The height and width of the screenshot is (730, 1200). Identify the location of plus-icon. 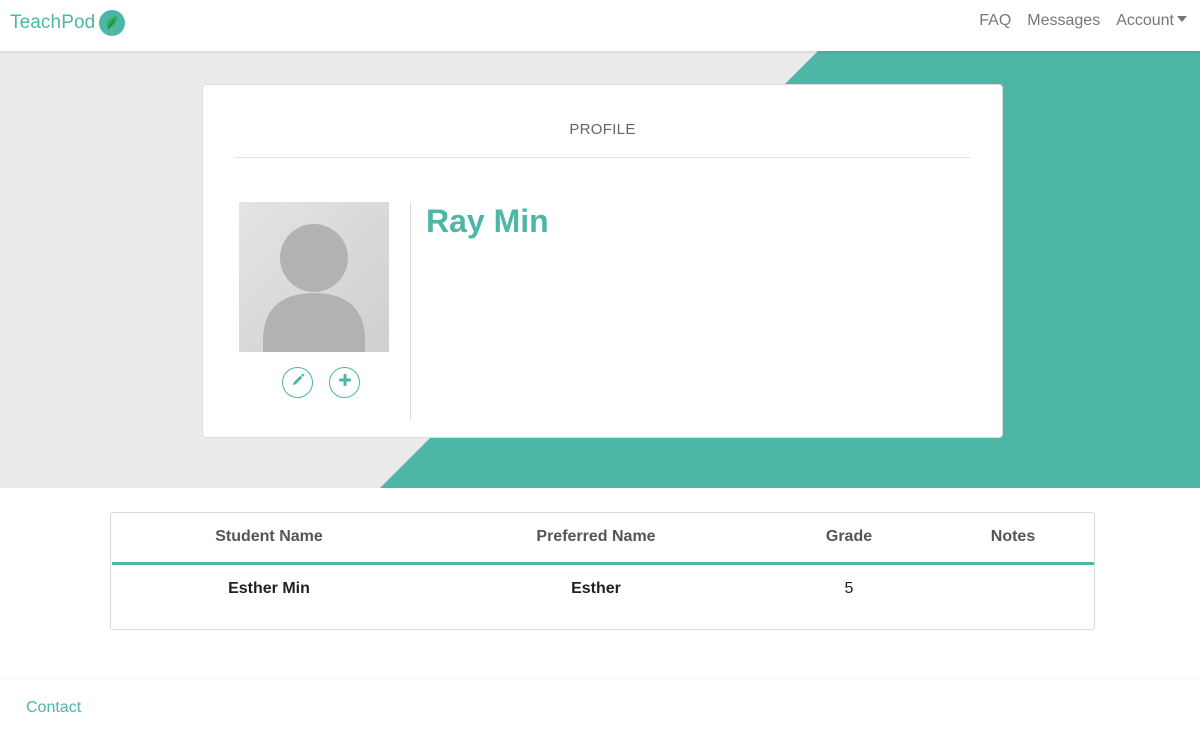
(345, 382).